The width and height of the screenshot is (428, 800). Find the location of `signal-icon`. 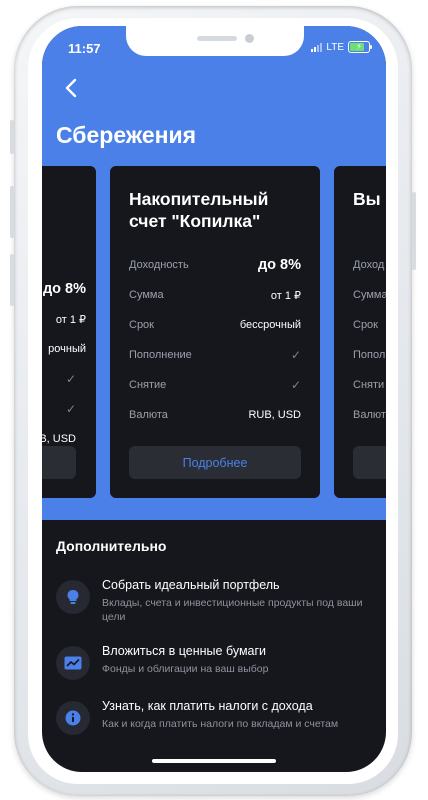

signal-icon is located at coordinates (317, 47).